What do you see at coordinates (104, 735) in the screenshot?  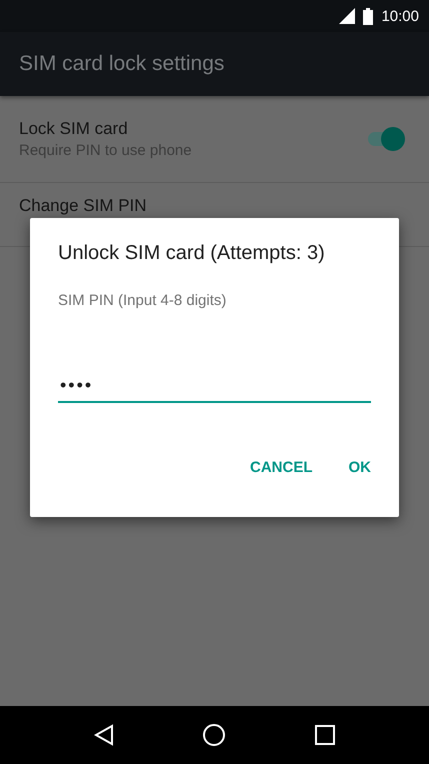 I see `back-icon` at bounding box center [104, 735].